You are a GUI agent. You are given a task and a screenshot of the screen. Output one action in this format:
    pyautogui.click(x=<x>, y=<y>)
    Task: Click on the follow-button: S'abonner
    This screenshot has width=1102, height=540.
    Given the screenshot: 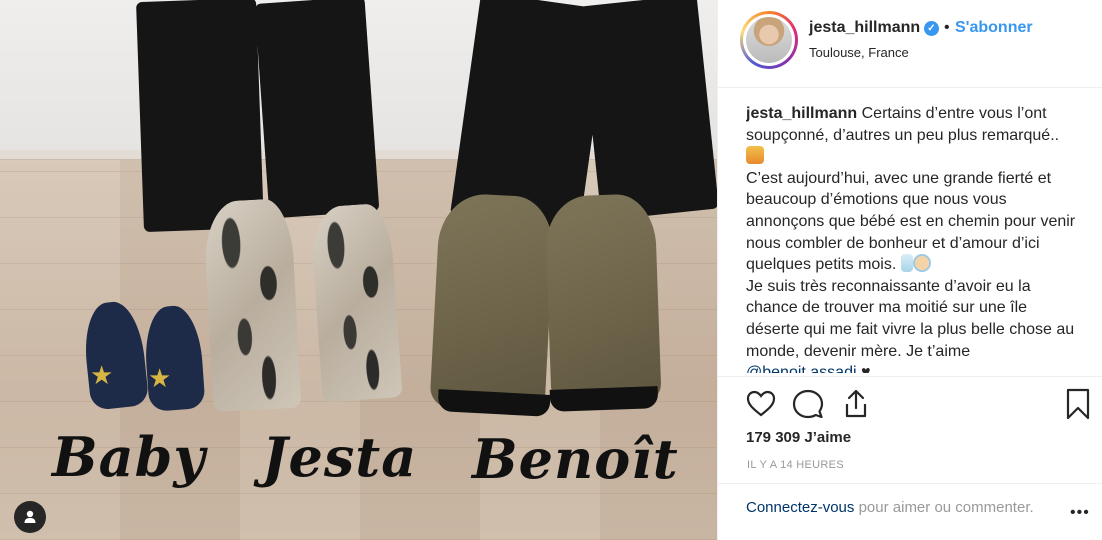 What is the action you would take?
    pyautogui.click(x=994, y=28)
    